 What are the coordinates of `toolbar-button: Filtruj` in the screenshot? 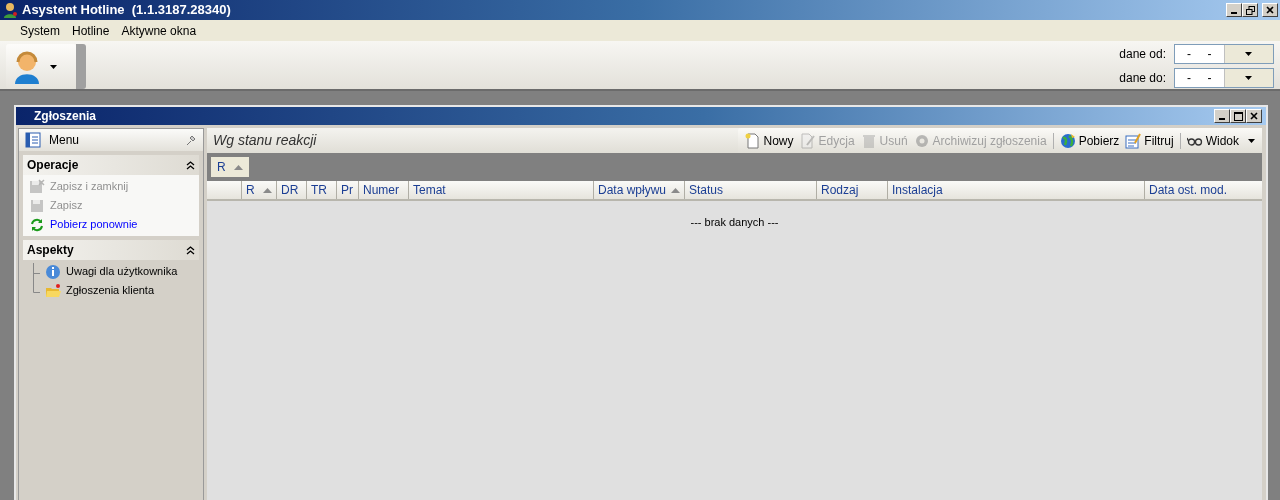 It's located at (1149, 140).